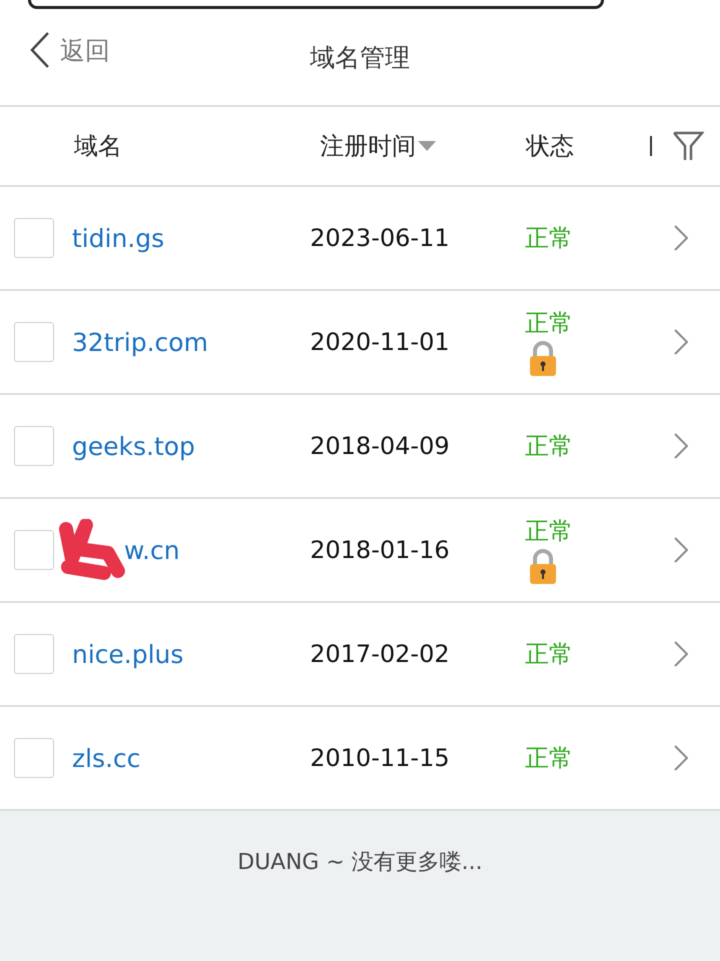 The image size is (720, 961). Describe the element at coordinates (688, 146) in the screenshot. I see `filter-icon` at that location.